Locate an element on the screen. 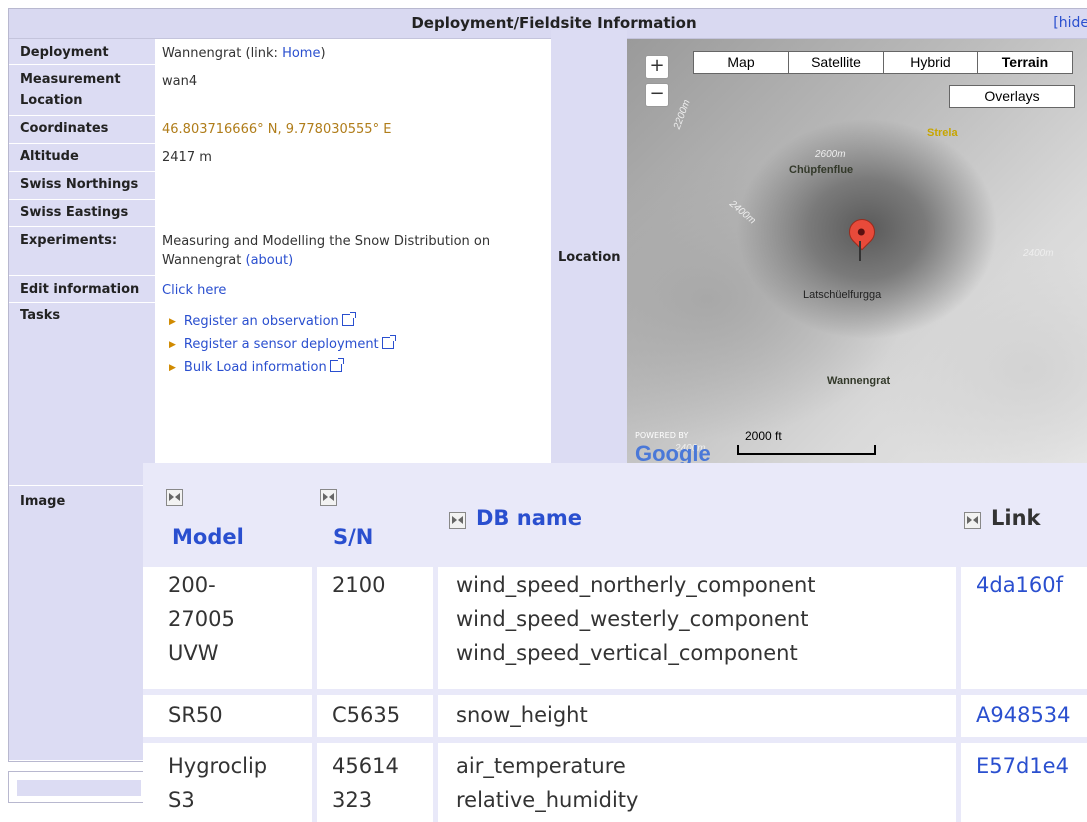  zoom-in-button: + is located at coordinates (657, 67).